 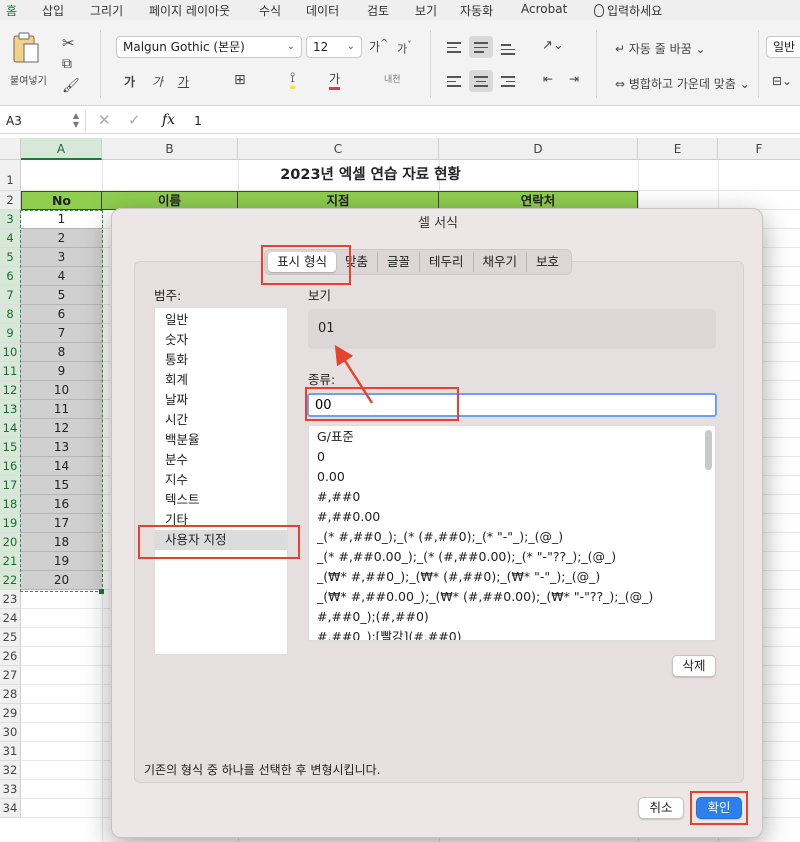 I want to click on category-item: 회계, so click(x=221, y=380).